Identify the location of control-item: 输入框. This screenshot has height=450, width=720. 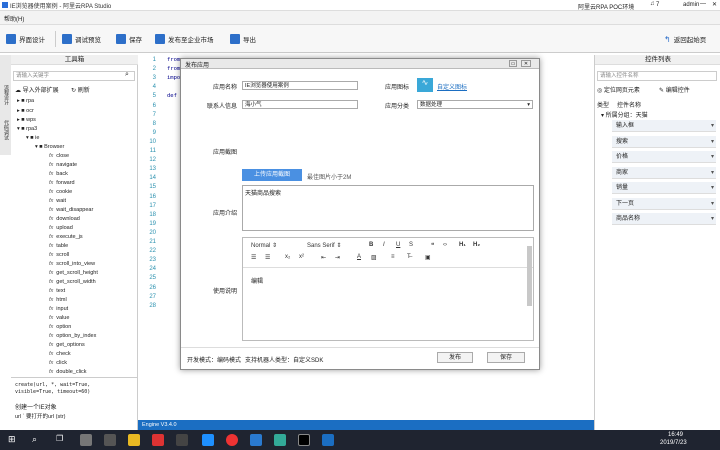
(664, 126).